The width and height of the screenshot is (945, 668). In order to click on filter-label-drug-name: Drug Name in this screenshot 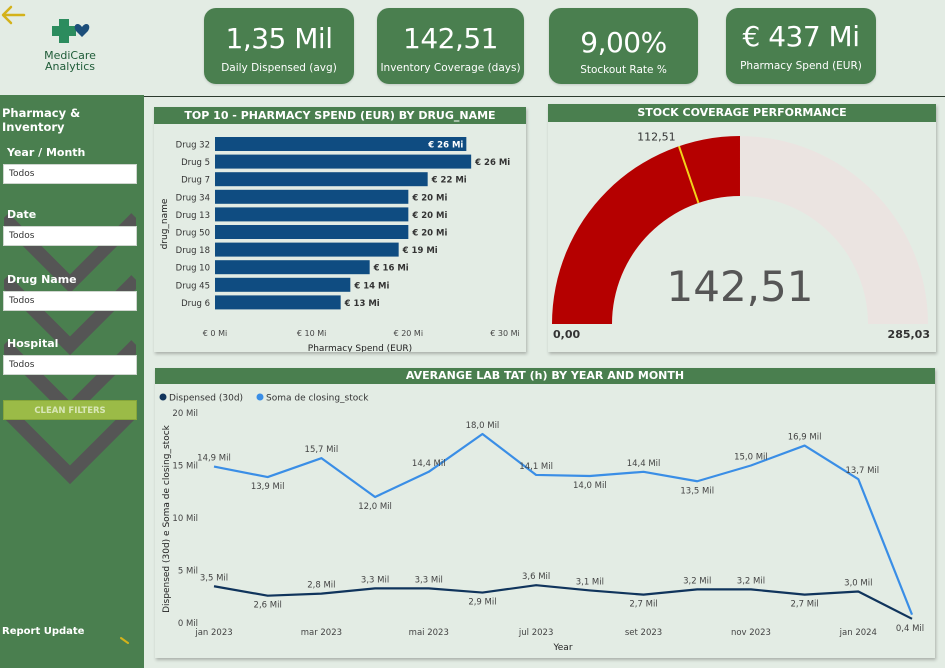, I will do `click(42, 279)`.